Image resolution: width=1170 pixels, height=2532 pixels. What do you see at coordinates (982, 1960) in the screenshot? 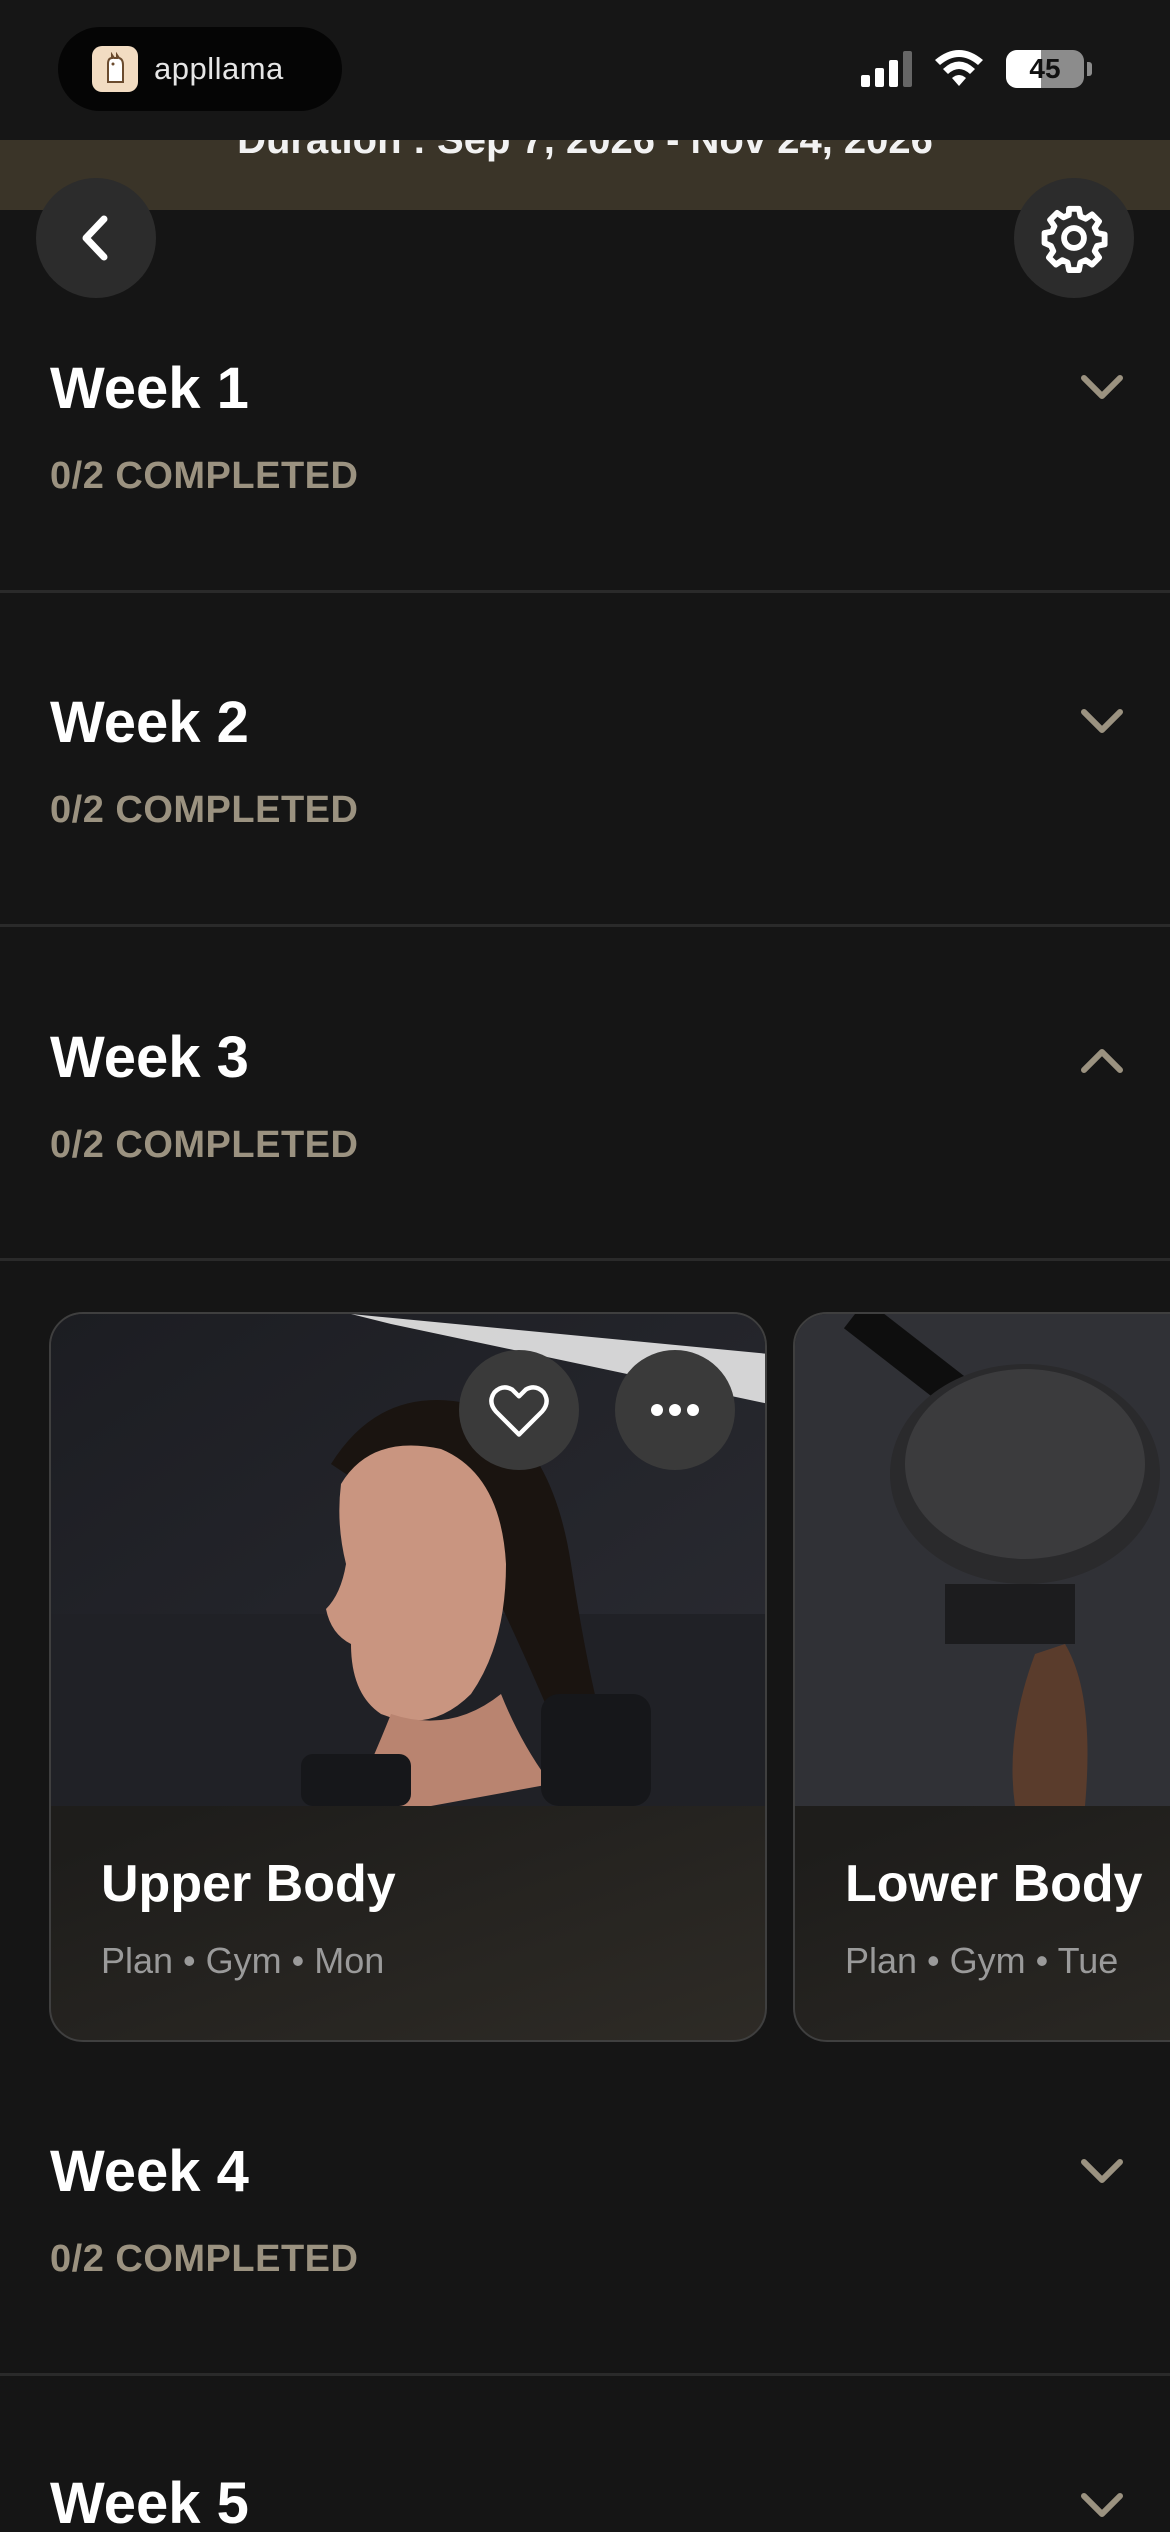
I see `workout-meta: Plan • Gym • Tue` at bounding box center [982, 1960].